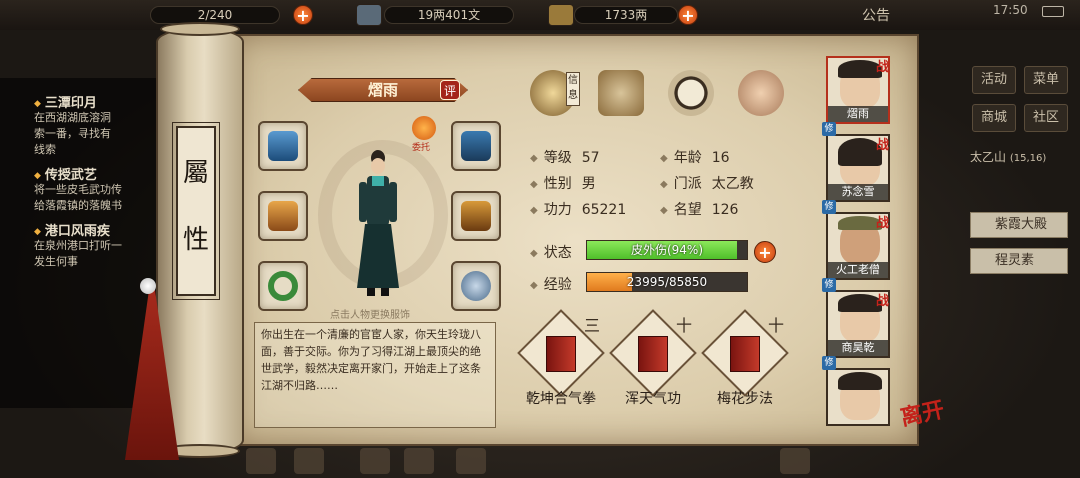 The width and height of the screenshot is (1080, 478). What do you see at coordinates (687, 210) in the screenshot?
I see `stat-label: 名望` at bounding box center [687, 210].